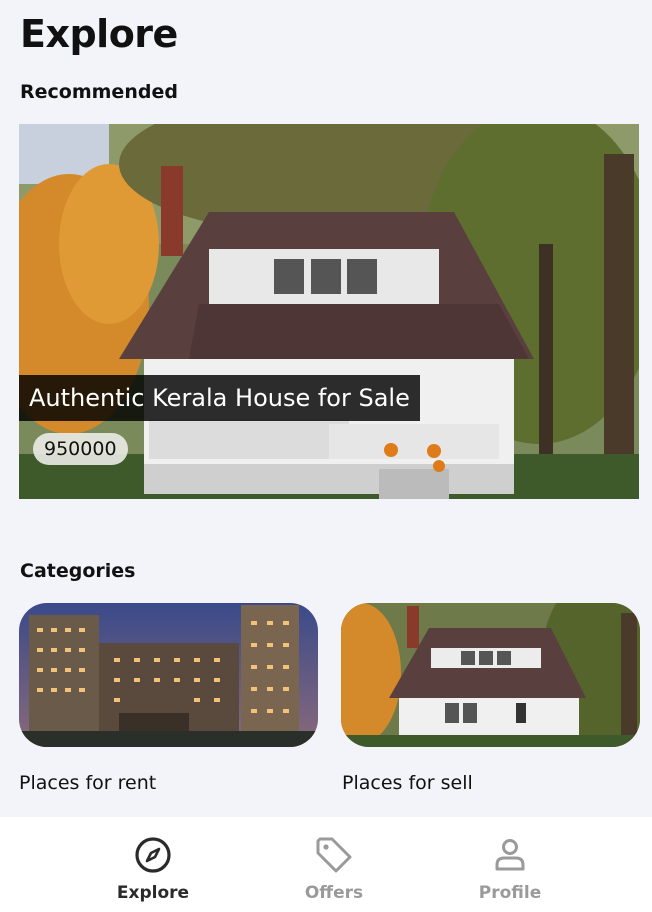  What do you see at coordinates (153, 855) in the screenshot?
I see `compass-icon` at bounding box center [153, 855].